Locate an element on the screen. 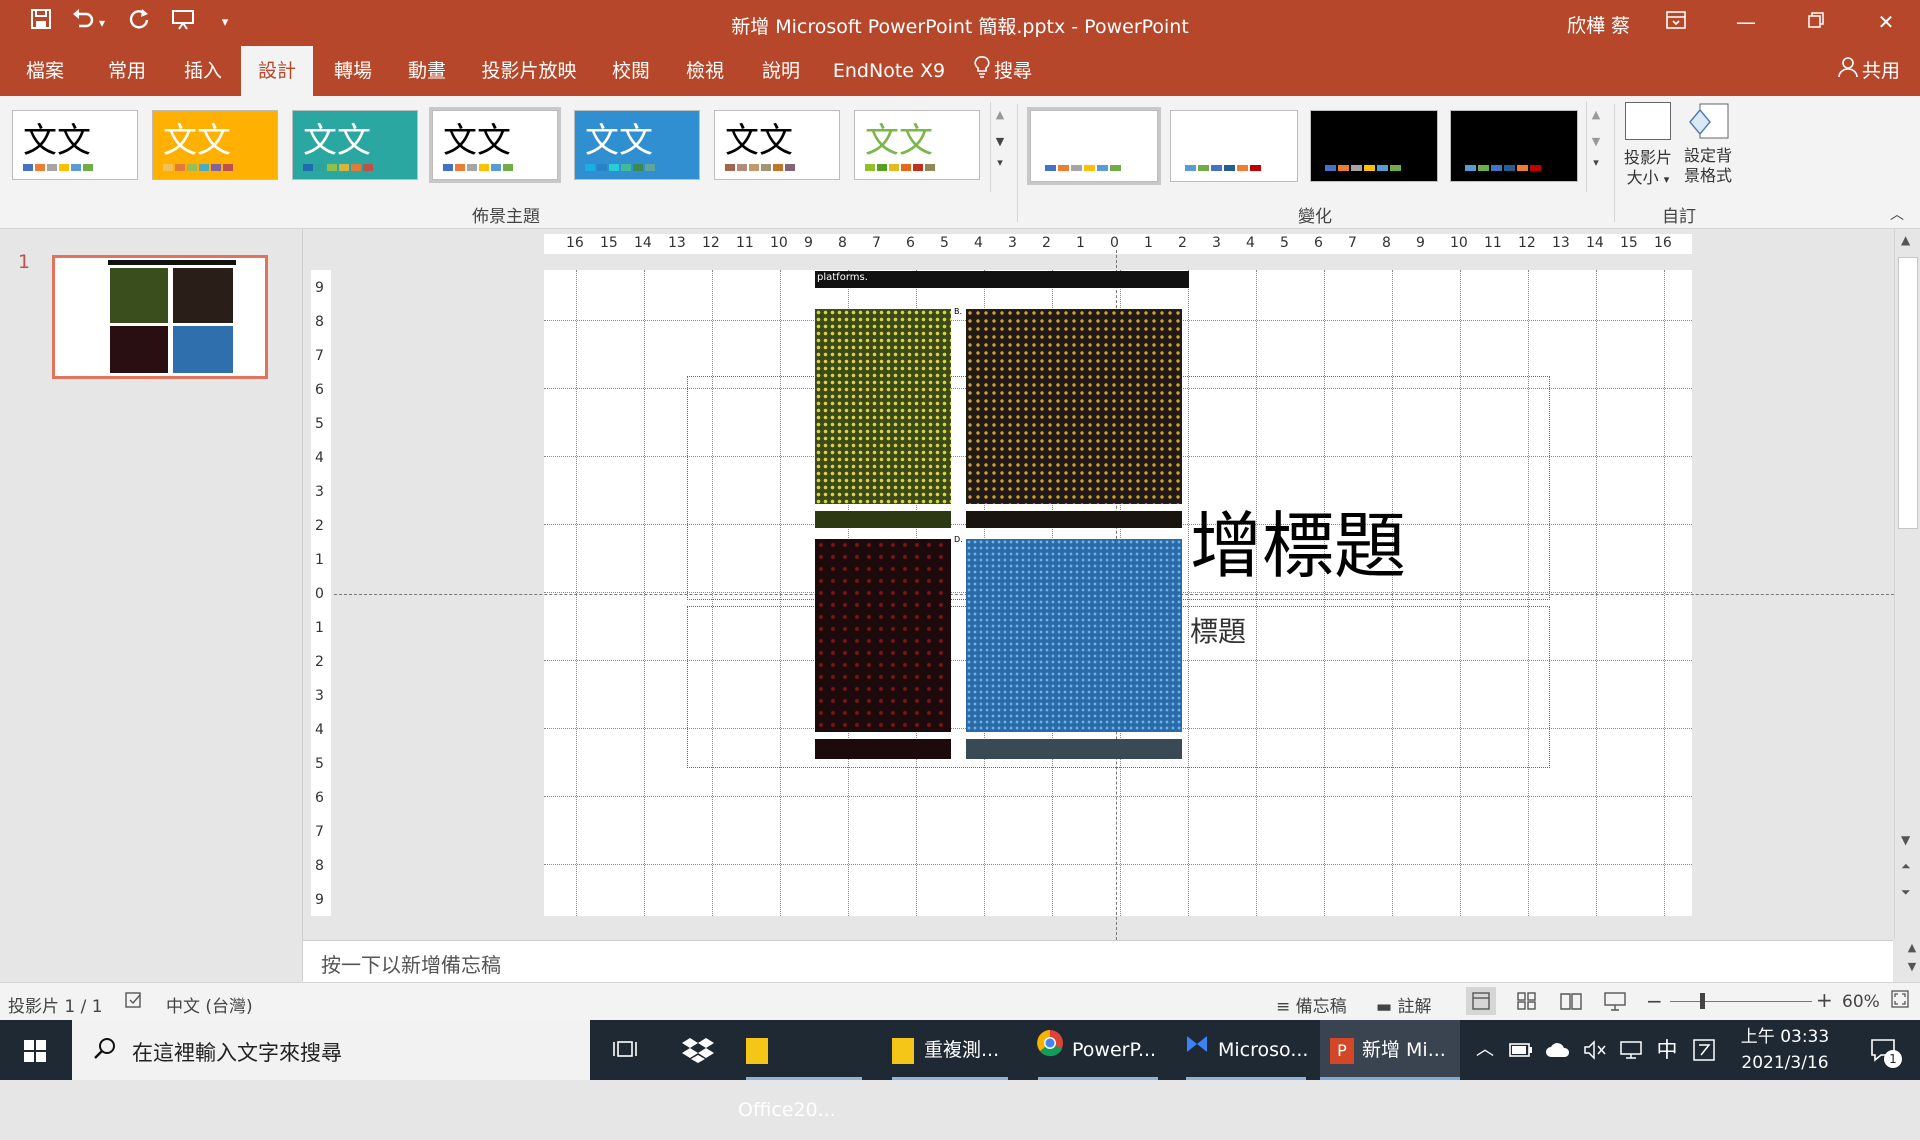 Image resolution: width=1920 pixels, height=1140 pixels. tab-search: 搜尋 is located at coordinates (1003, 71).